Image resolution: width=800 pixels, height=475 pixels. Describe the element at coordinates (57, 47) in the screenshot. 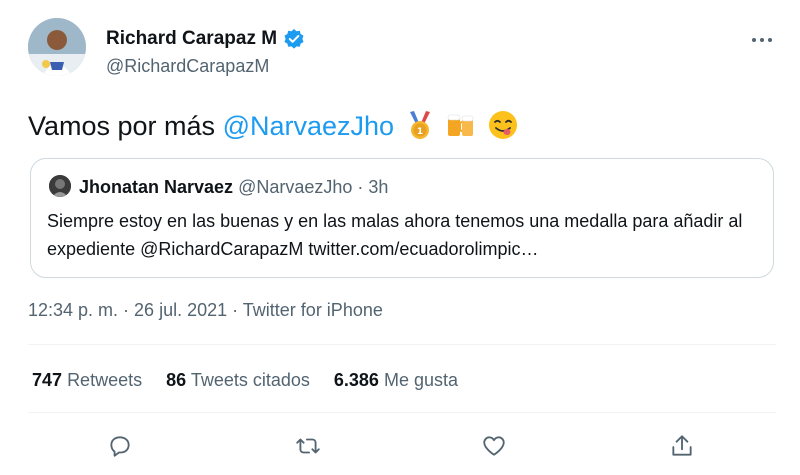

I see `author-avatar` at that location.